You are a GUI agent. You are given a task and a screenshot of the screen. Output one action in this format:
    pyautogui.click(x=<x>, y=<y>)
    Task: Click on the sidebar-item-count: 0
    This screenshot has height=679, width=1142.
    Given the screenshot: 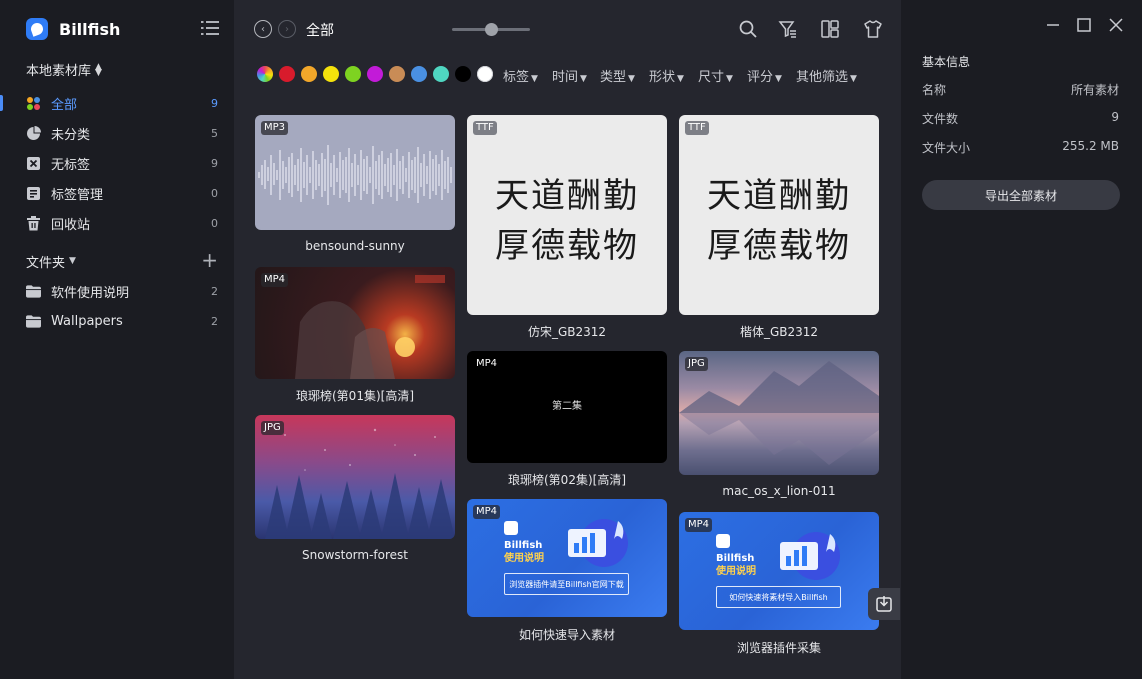 What is the action you would take?
    pyautogui.click(x=214, y=193)
    